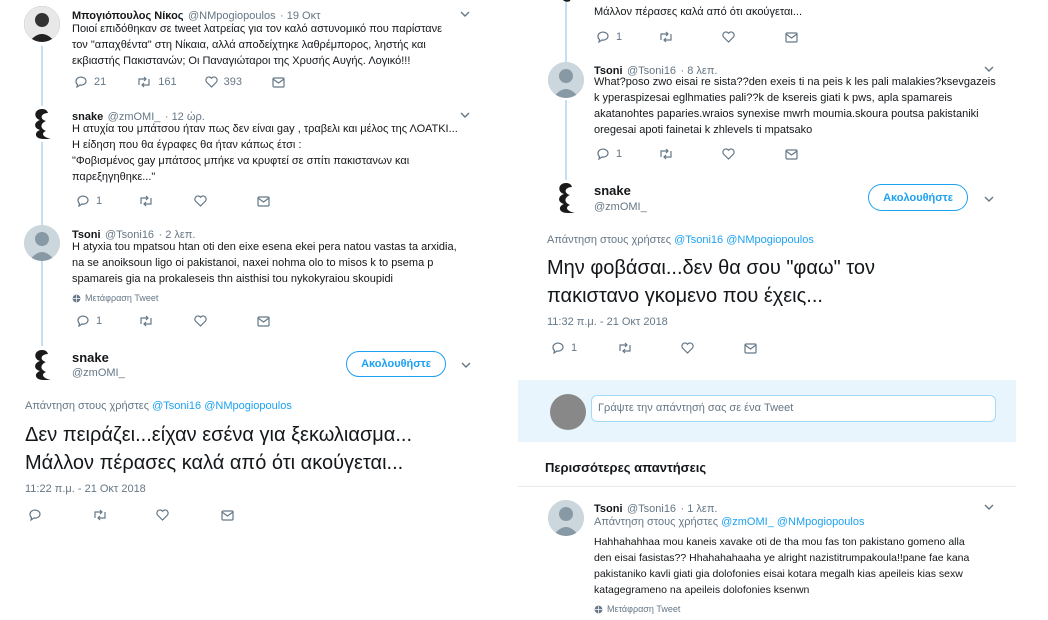 This screenshot has height=620, width=1048. What do you see at coordinates (42, 24) in the screenshot?
I see `avatar-nmpogiopoulos` at bounding box center [42, 24].